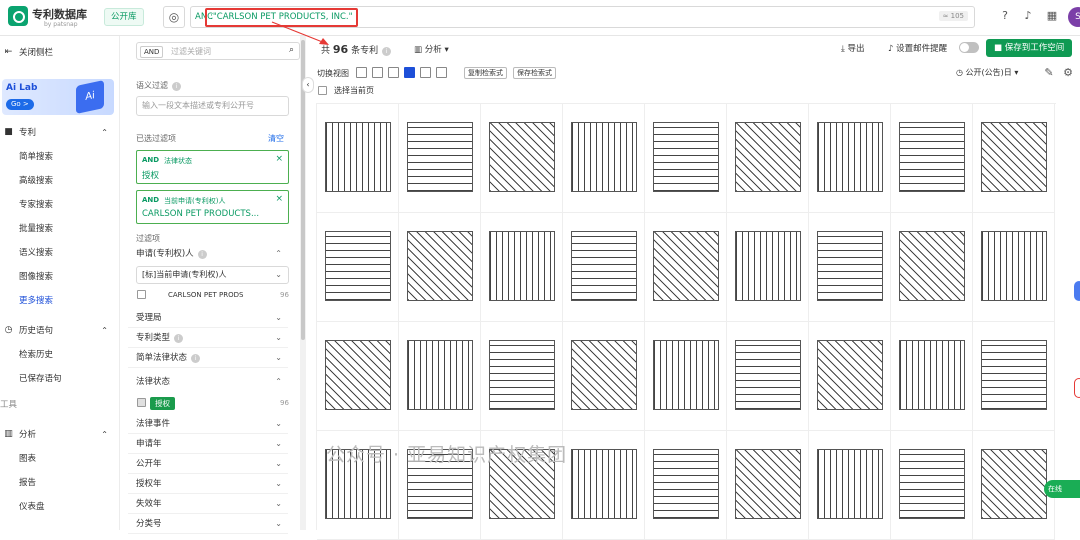  What do you see at coordinates (208, 484) in the screenshot?
I see `filter-row: 授权年 ⌄` at bounding box center [208, 484].